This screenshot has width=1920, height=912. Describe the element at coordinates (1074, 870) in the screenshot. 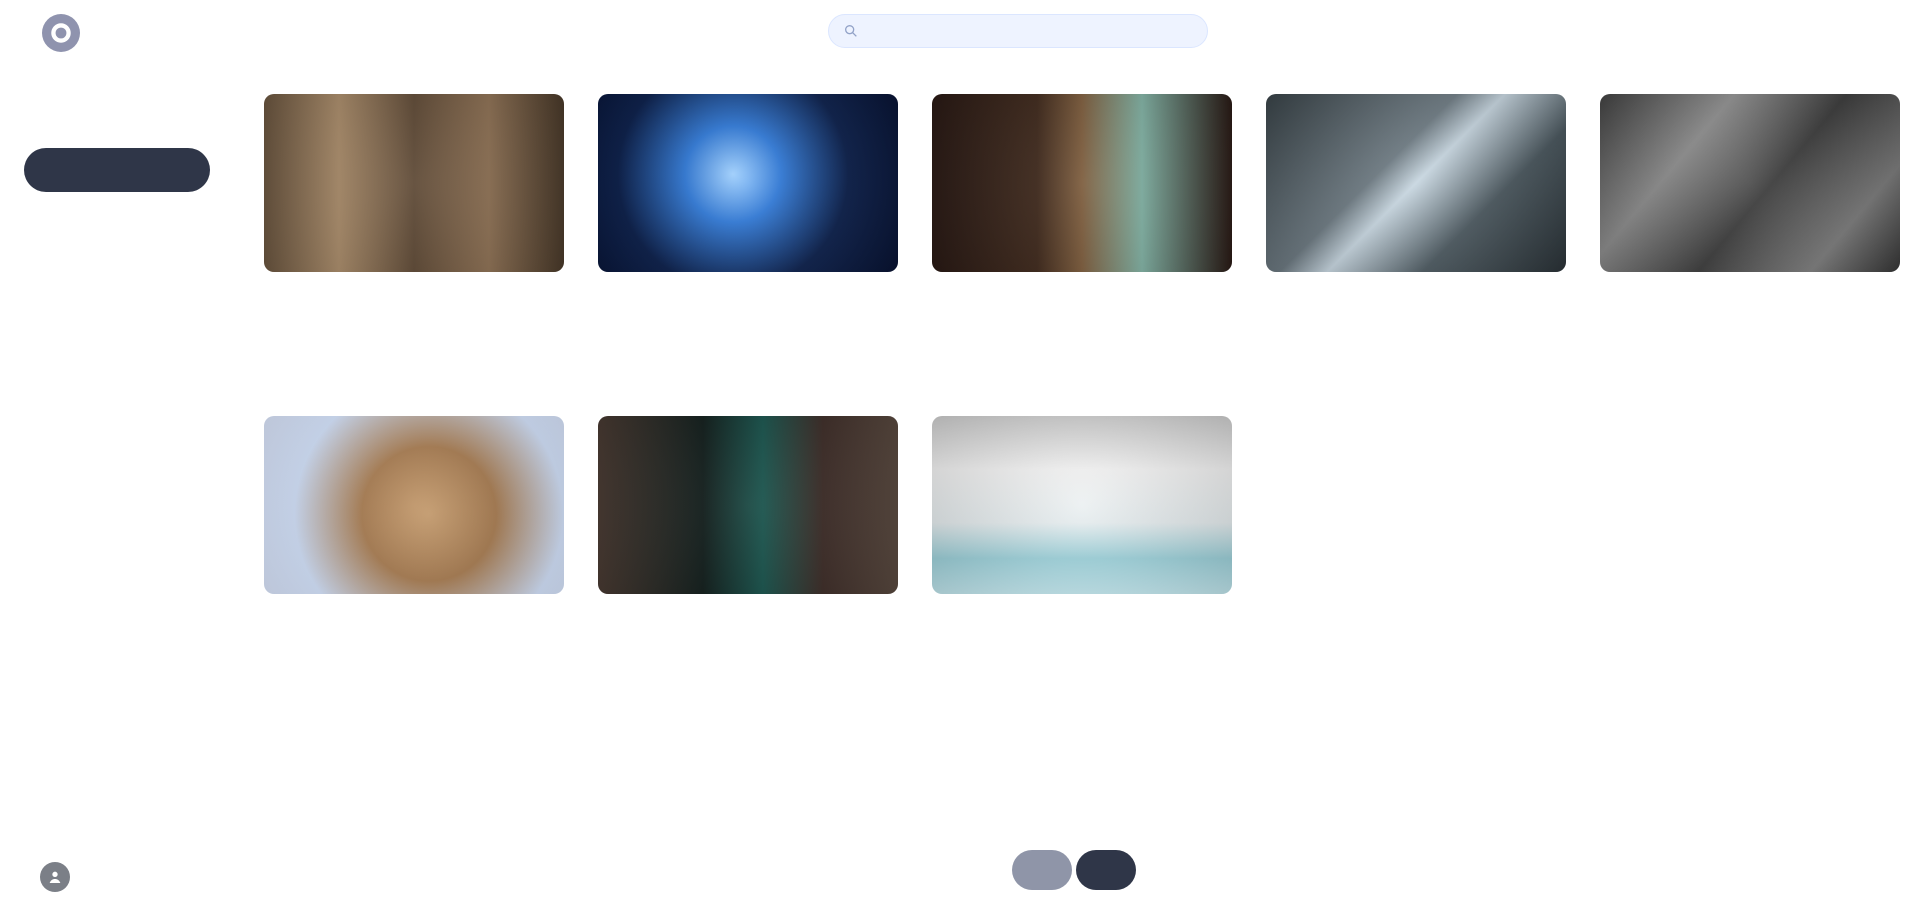

I see `pagination` at that location.